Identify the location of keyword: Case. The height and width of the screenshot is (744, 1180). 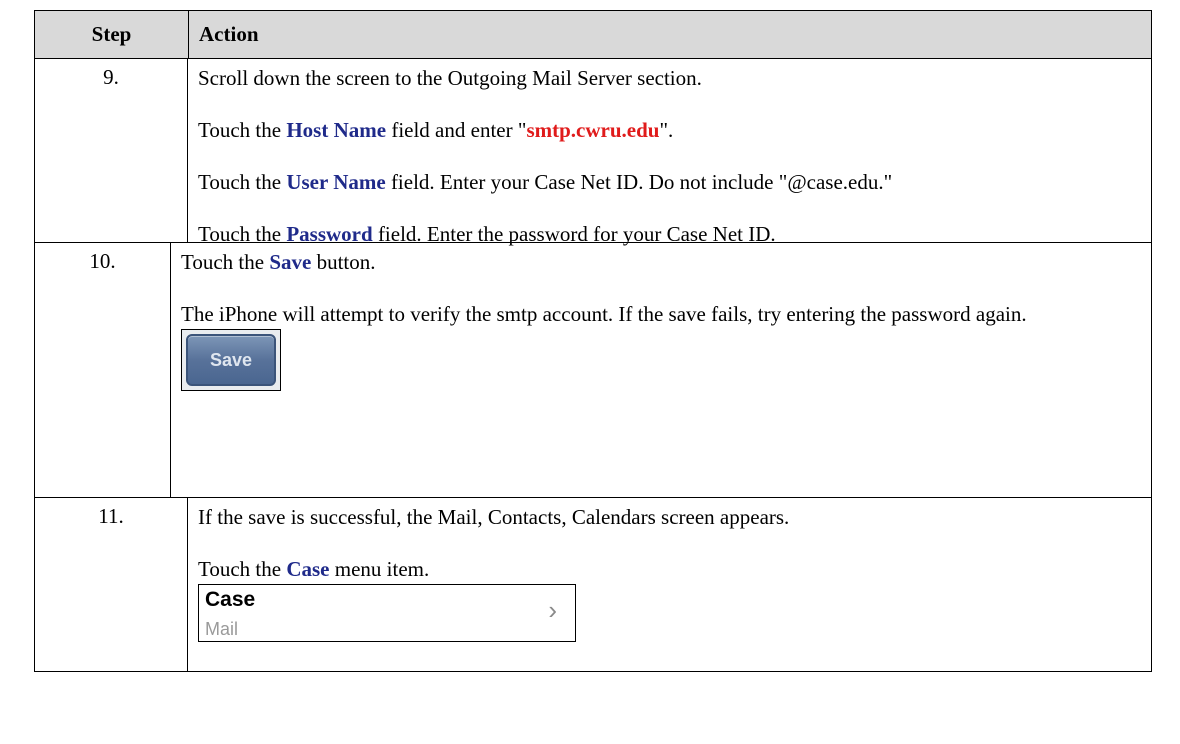
(308, 569).